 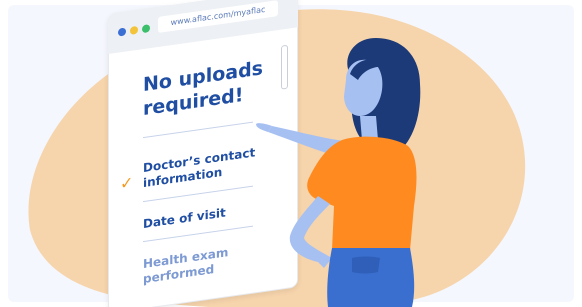 What do you see at coordinates (369, 128) in the screenshot?
I see `neck` at bounding box center [369, 128].